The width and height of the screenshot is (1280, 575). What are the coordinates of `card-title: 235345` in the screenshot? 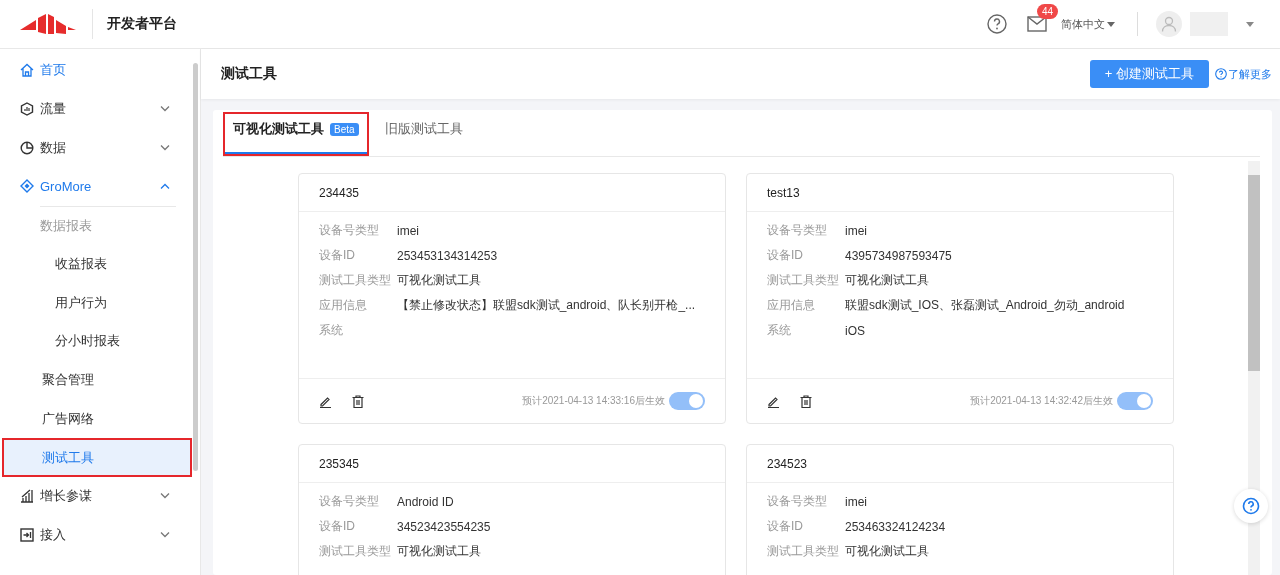 It's located at (339, 463).